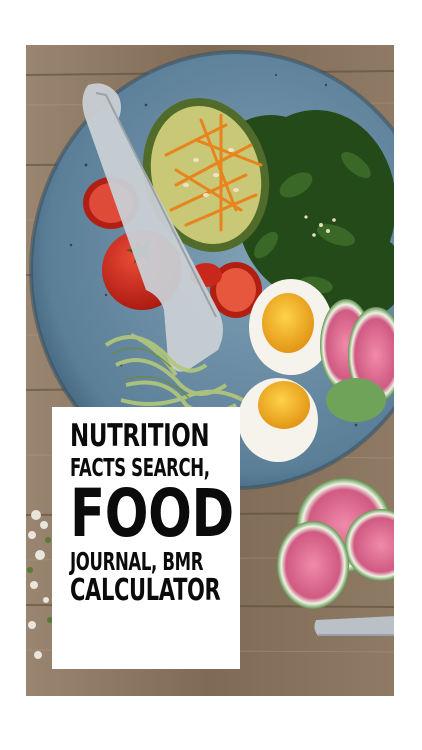  Describe the element at coordinates (140, 436) in the screenshot. I see `caption-line-1: NUTRITION` at that location.